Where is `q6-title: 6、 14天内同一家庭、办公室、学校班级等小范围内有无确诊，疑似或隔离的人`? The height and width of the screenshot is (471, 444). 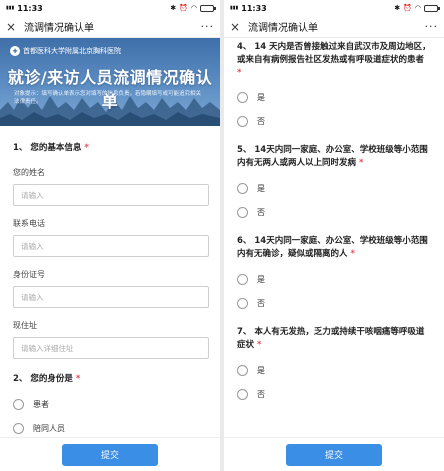
q6-title: 6、 14天内同一家庭、办公室、学校班级等小范围内有无确诊，疑似或隔离的人 is located at coordinates (332, 247).